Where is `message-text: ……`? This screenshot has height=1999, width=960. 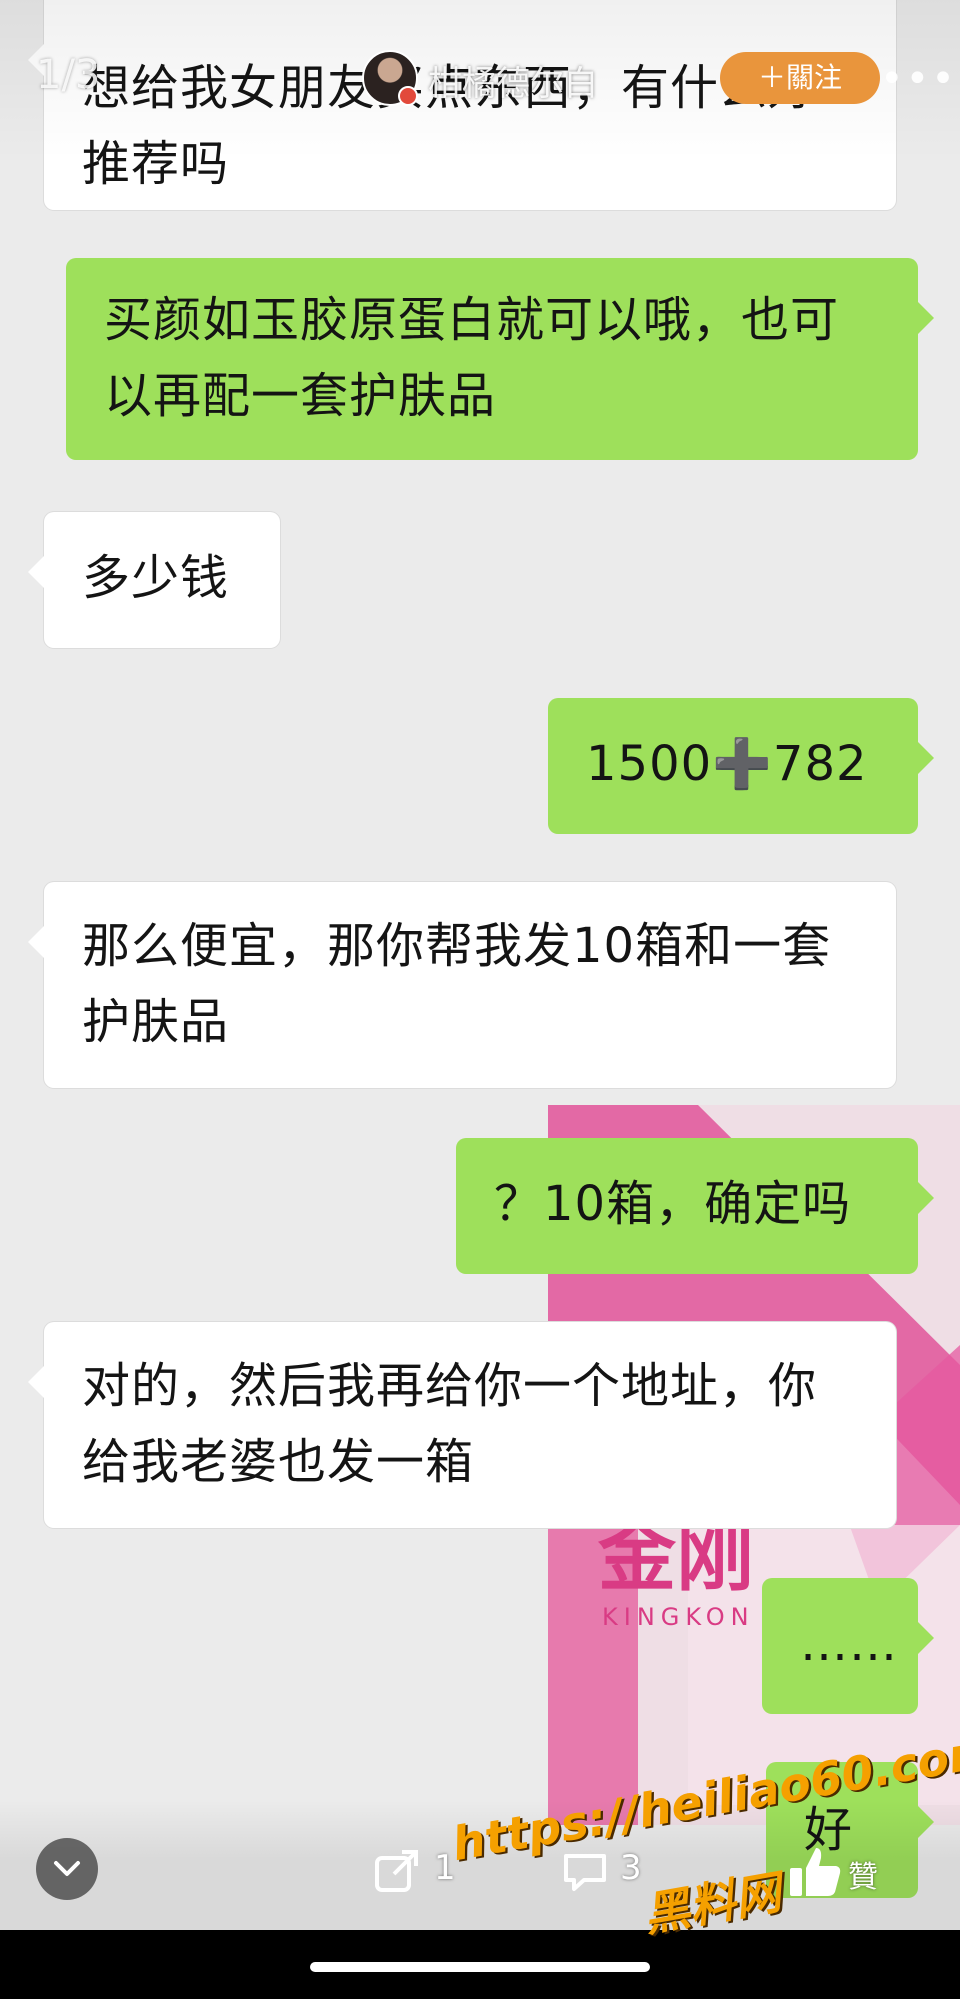
message-text: …… is located at coordinates (849, 1644).